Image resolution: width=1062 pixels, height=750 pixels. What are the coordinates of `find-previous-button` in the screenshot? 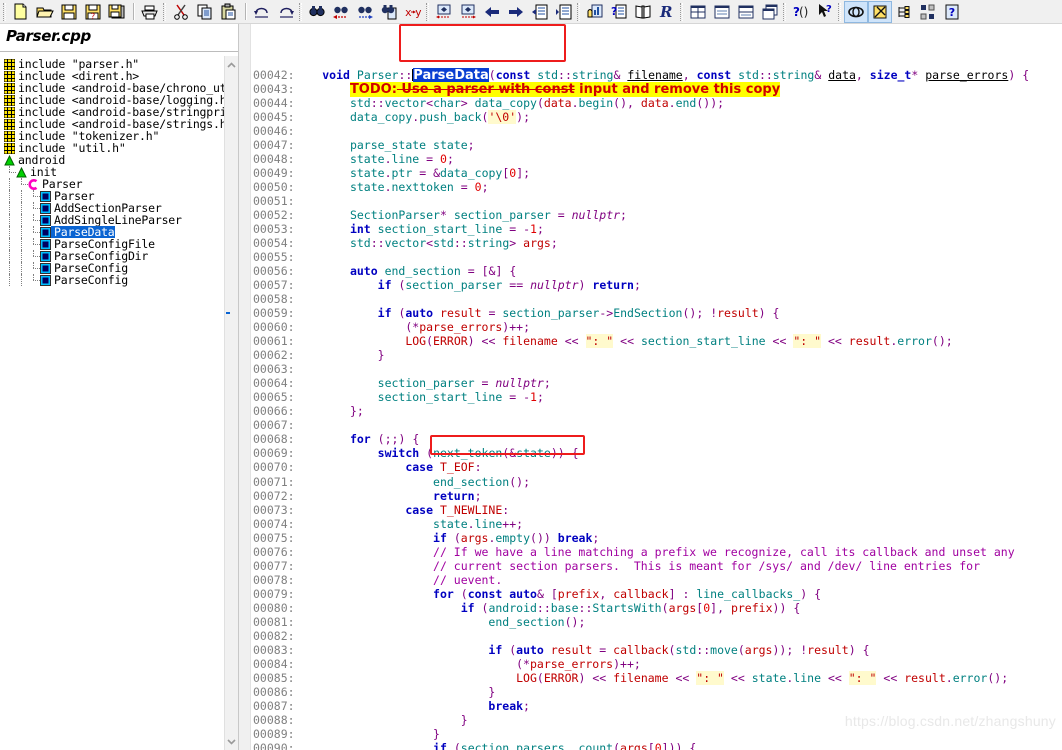 It's located at (341, 12).